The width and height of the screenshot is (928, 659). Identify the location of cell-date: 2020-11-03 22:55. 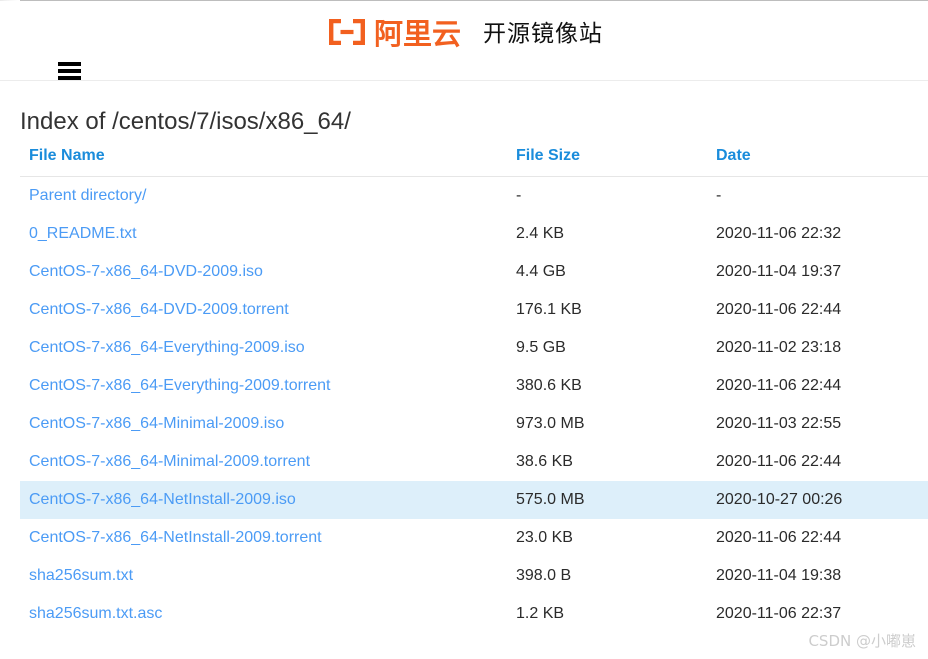
(779, 423).